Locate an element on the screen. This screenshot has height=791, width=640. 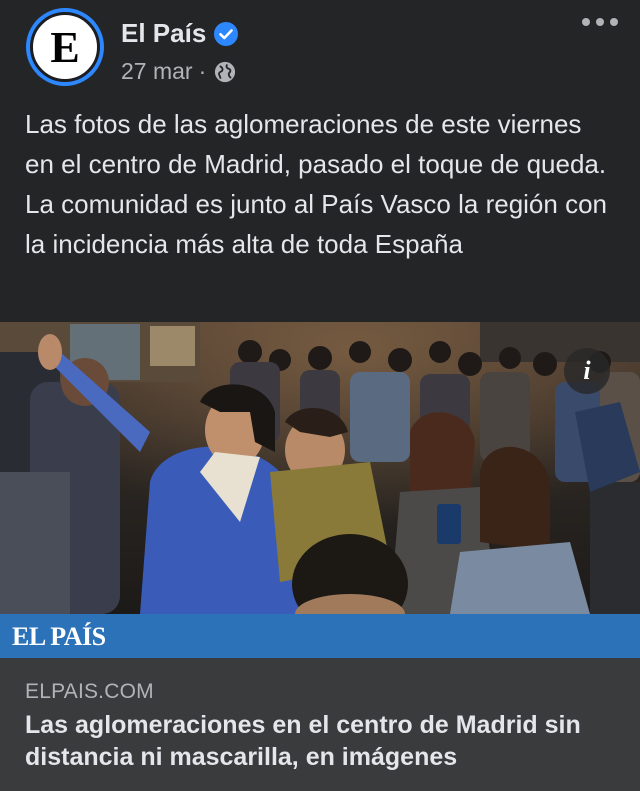
more-options-button is located at coordinates (600, 22).